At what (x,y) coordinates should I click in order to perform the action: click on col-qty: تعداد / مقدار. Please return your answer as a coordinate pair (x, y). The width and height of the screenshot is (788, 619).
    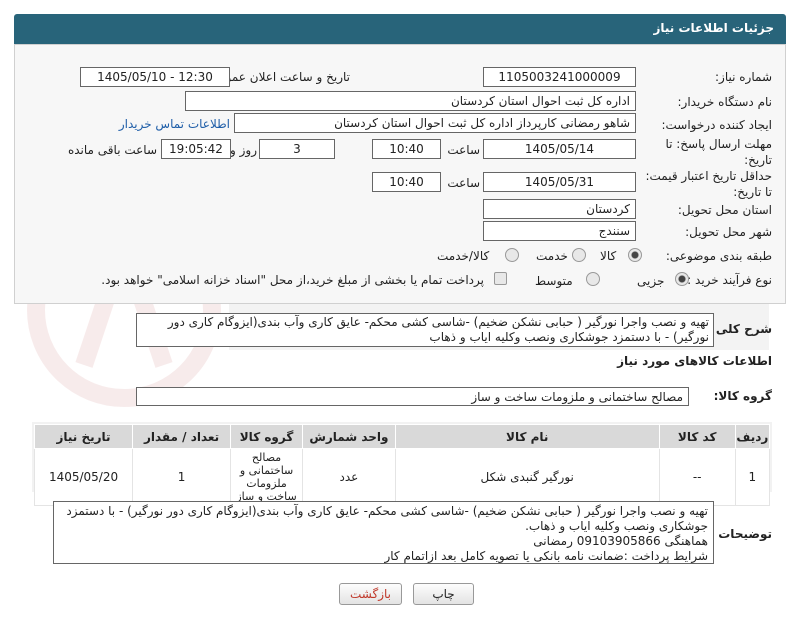
    Looking at the image, I should click on (182, 436).